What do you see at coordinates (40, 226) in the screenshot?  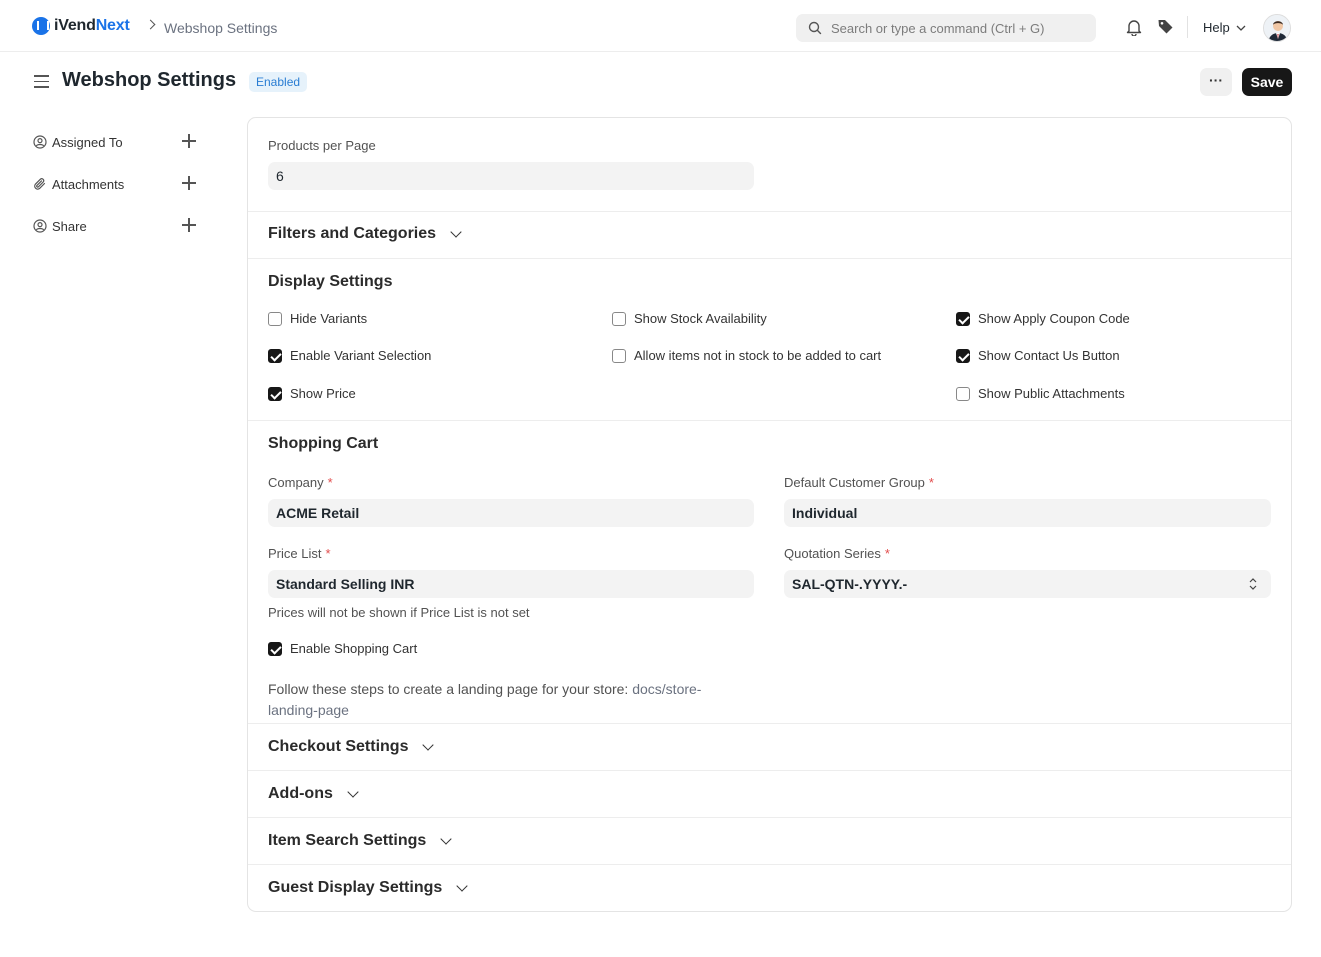 I see `share-user-icon` at bounding box center [40, 226].